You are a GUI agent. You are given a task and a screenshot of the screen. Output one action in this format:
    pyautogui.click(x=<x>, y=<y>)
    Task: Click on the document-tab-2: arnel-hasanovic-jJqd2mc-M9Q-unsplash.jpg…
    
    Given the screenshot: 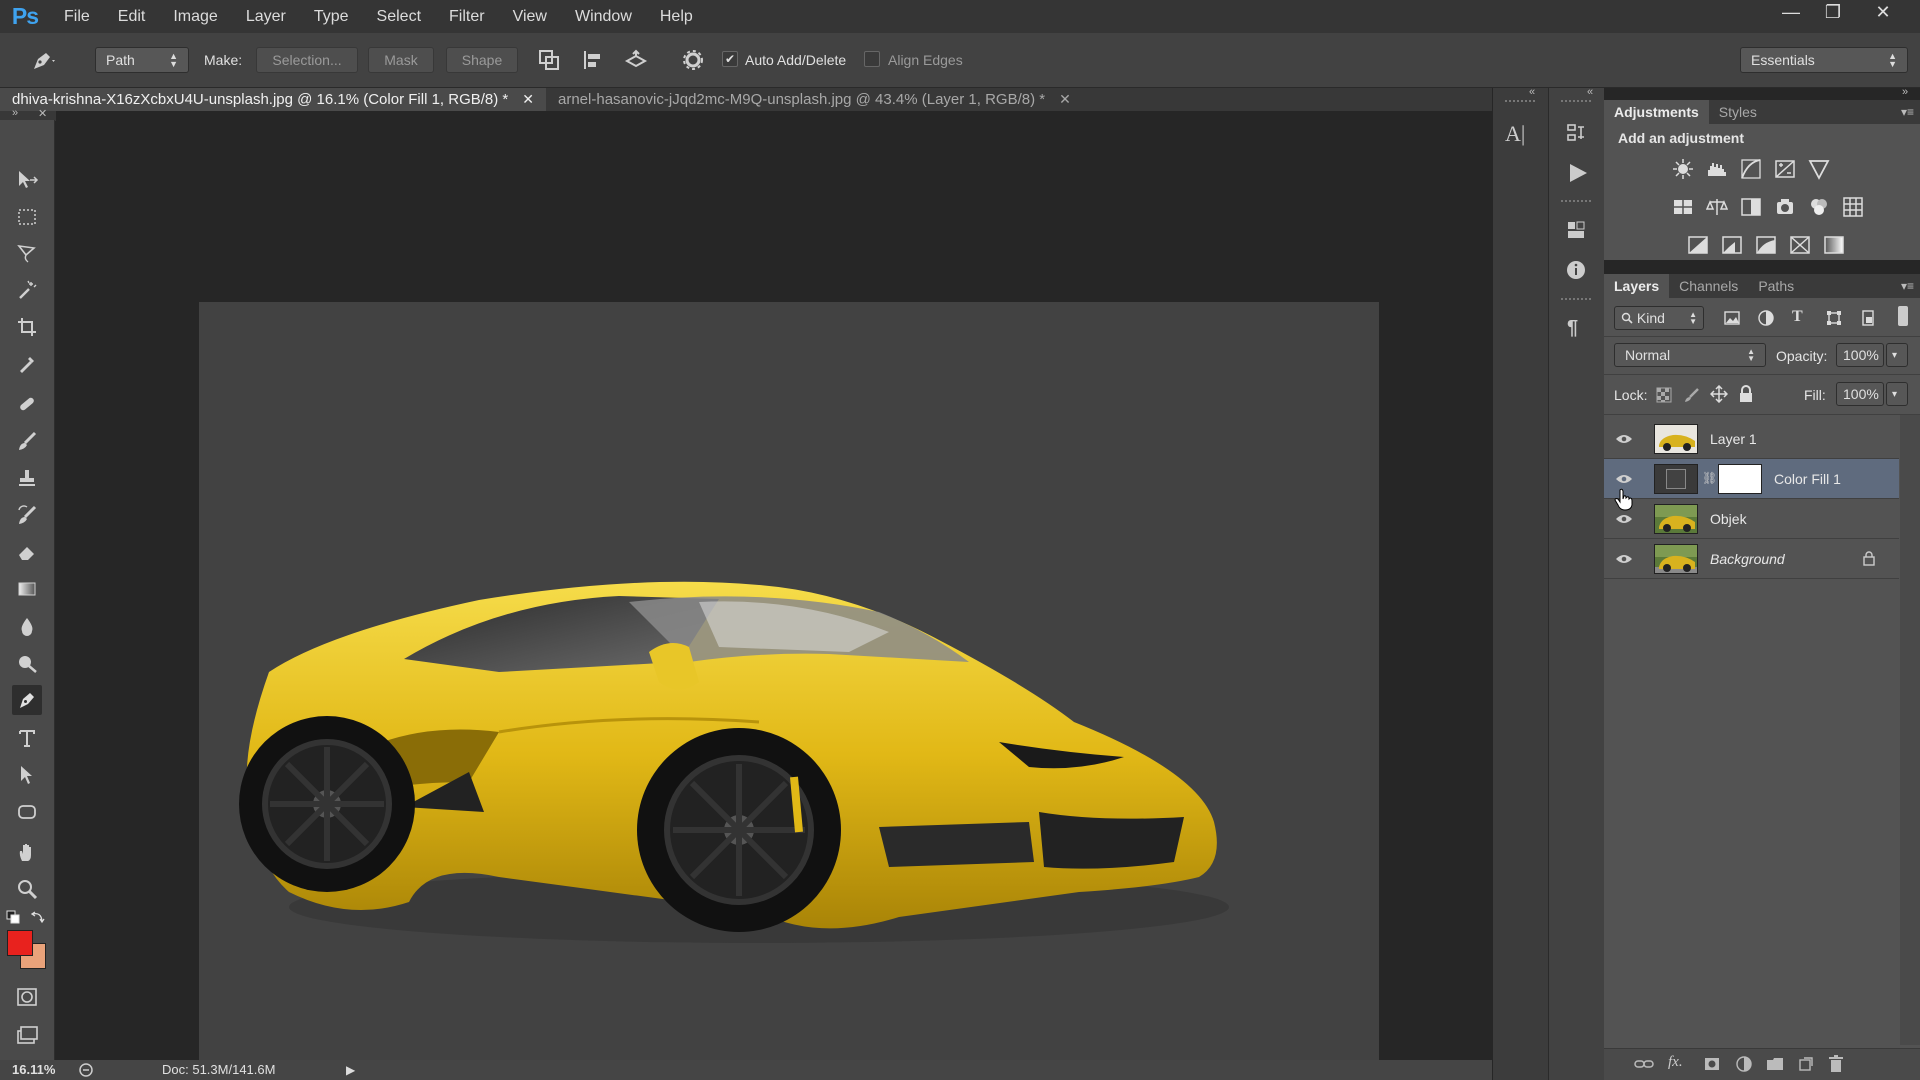 What is the action you would take?
    pyautogui.click(x=814, y=99)
    